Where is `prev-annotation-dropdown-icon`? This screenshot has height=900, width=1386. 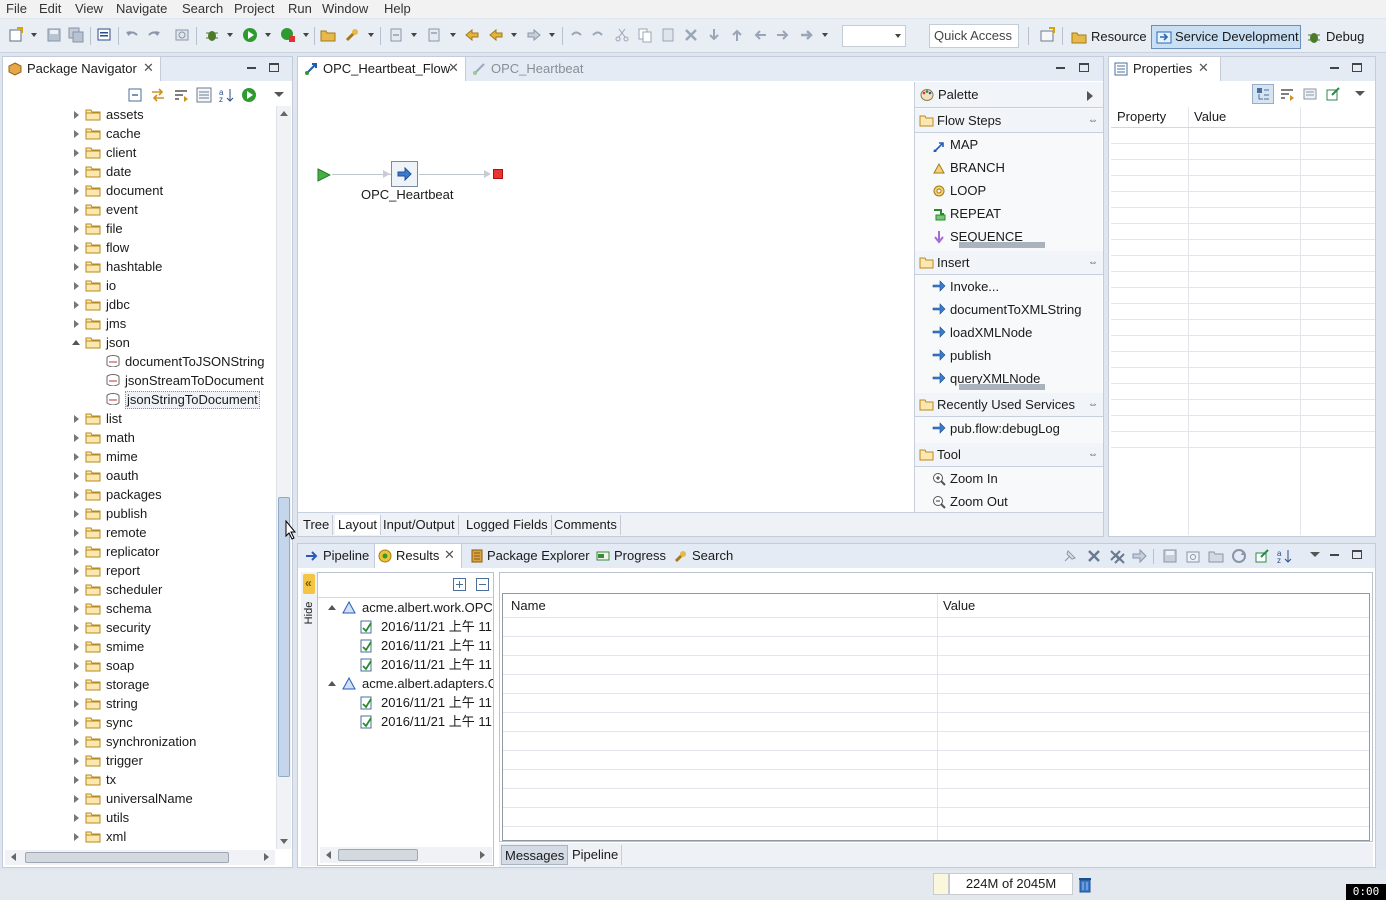 prev-annotation-dropdown-icon is located at coordinates (453, 35).